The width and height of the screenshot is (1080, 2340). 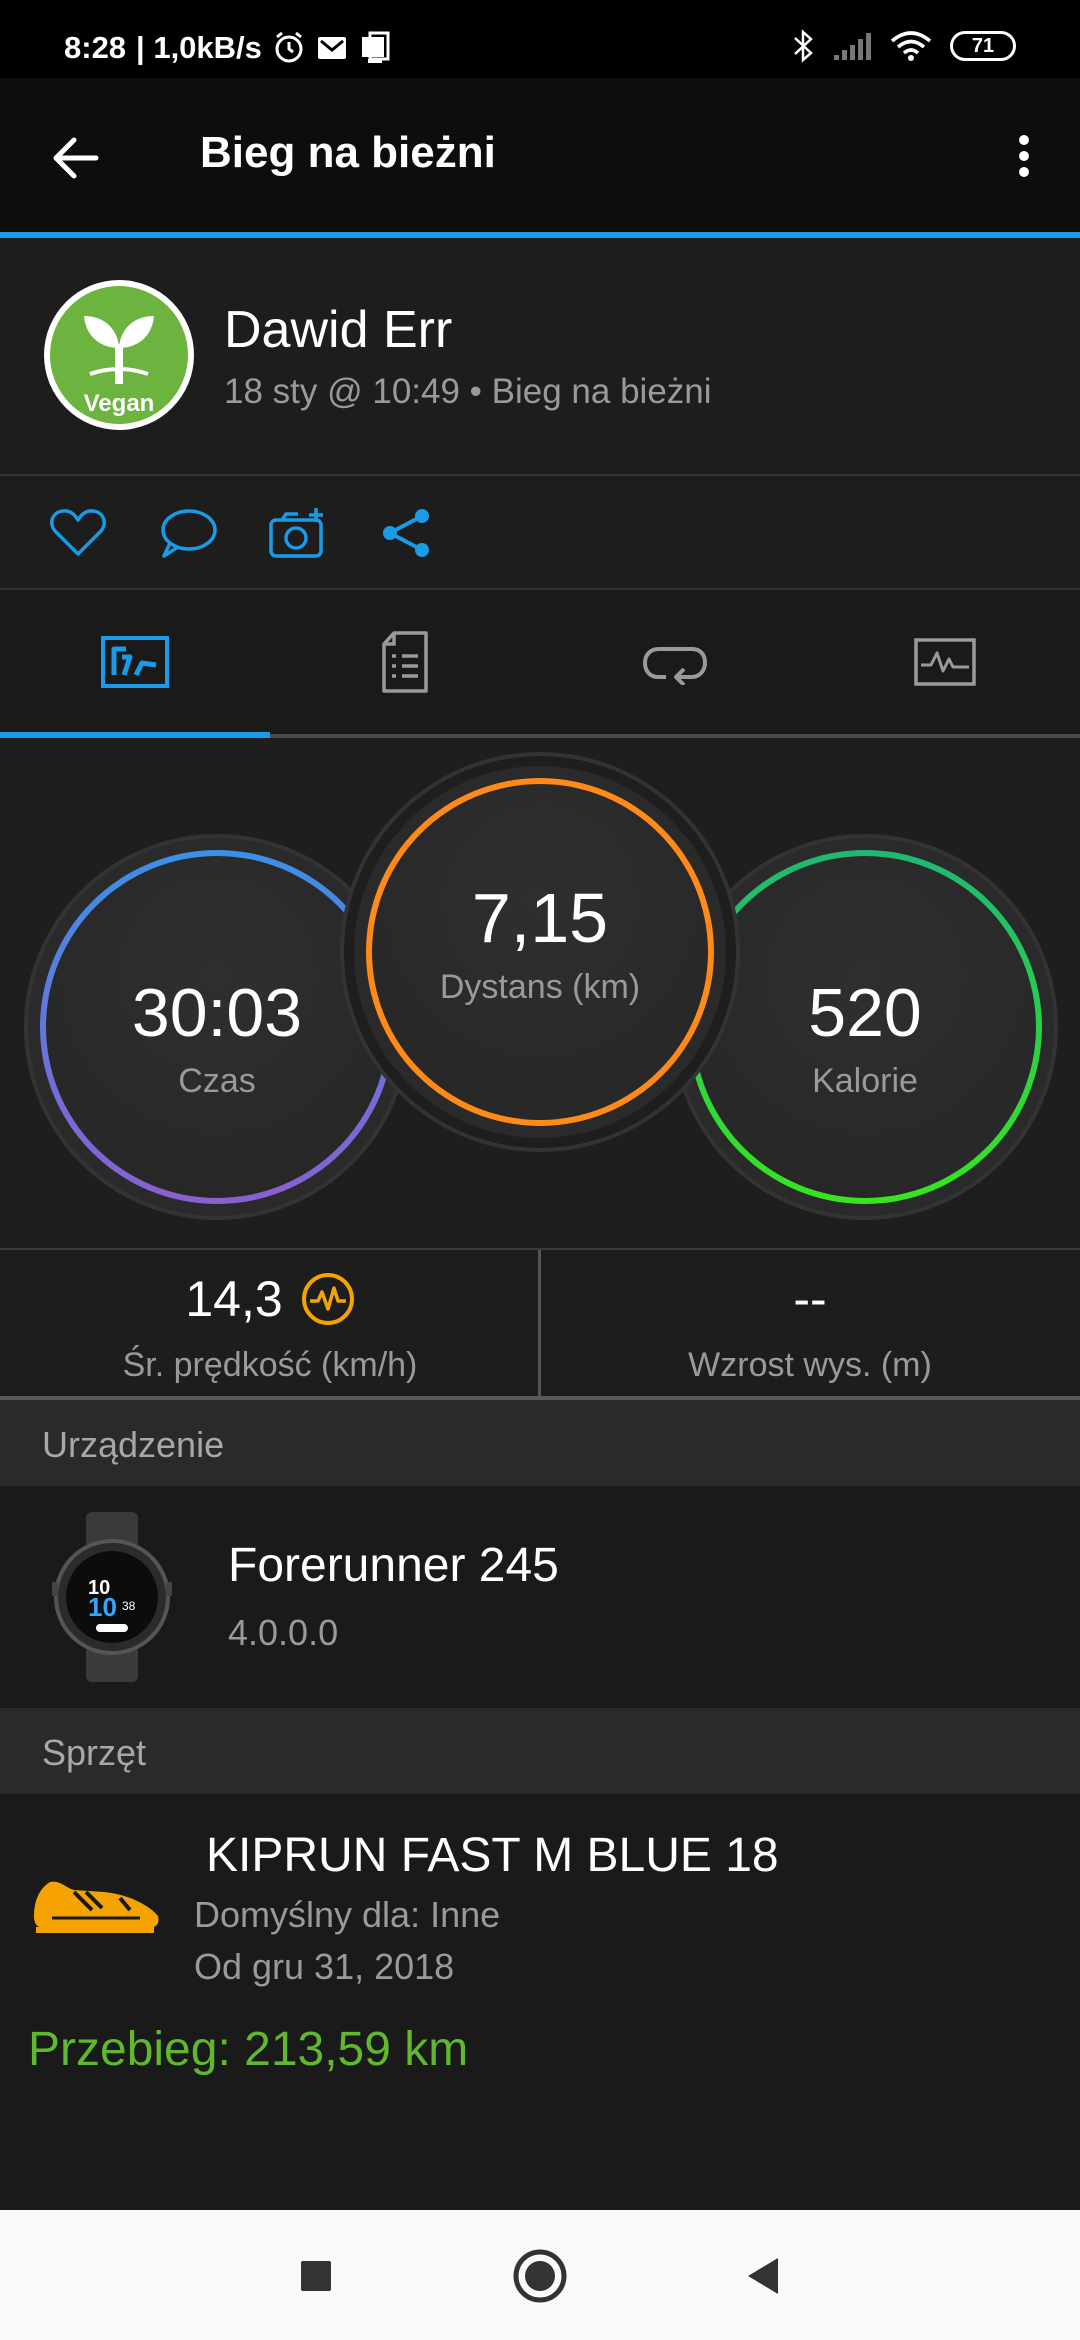 What do you see at coordinates (324, 1966) in the screenshot?
I see `gear-since-date: Od gru 31, 2018` at bounding box center [324, 1966].